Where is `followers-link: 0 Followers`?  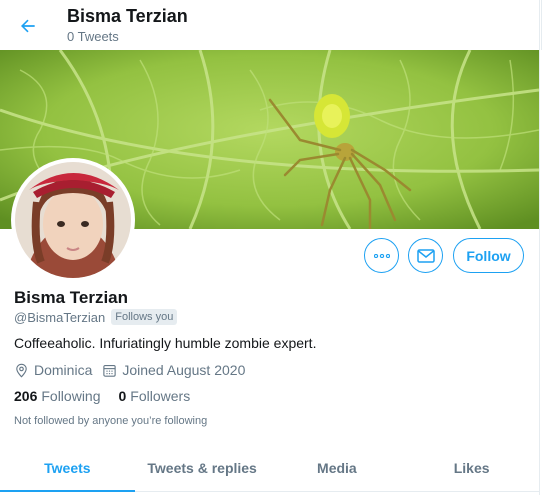 followers-link: 0 Followers is located at coordinates (155, 396).